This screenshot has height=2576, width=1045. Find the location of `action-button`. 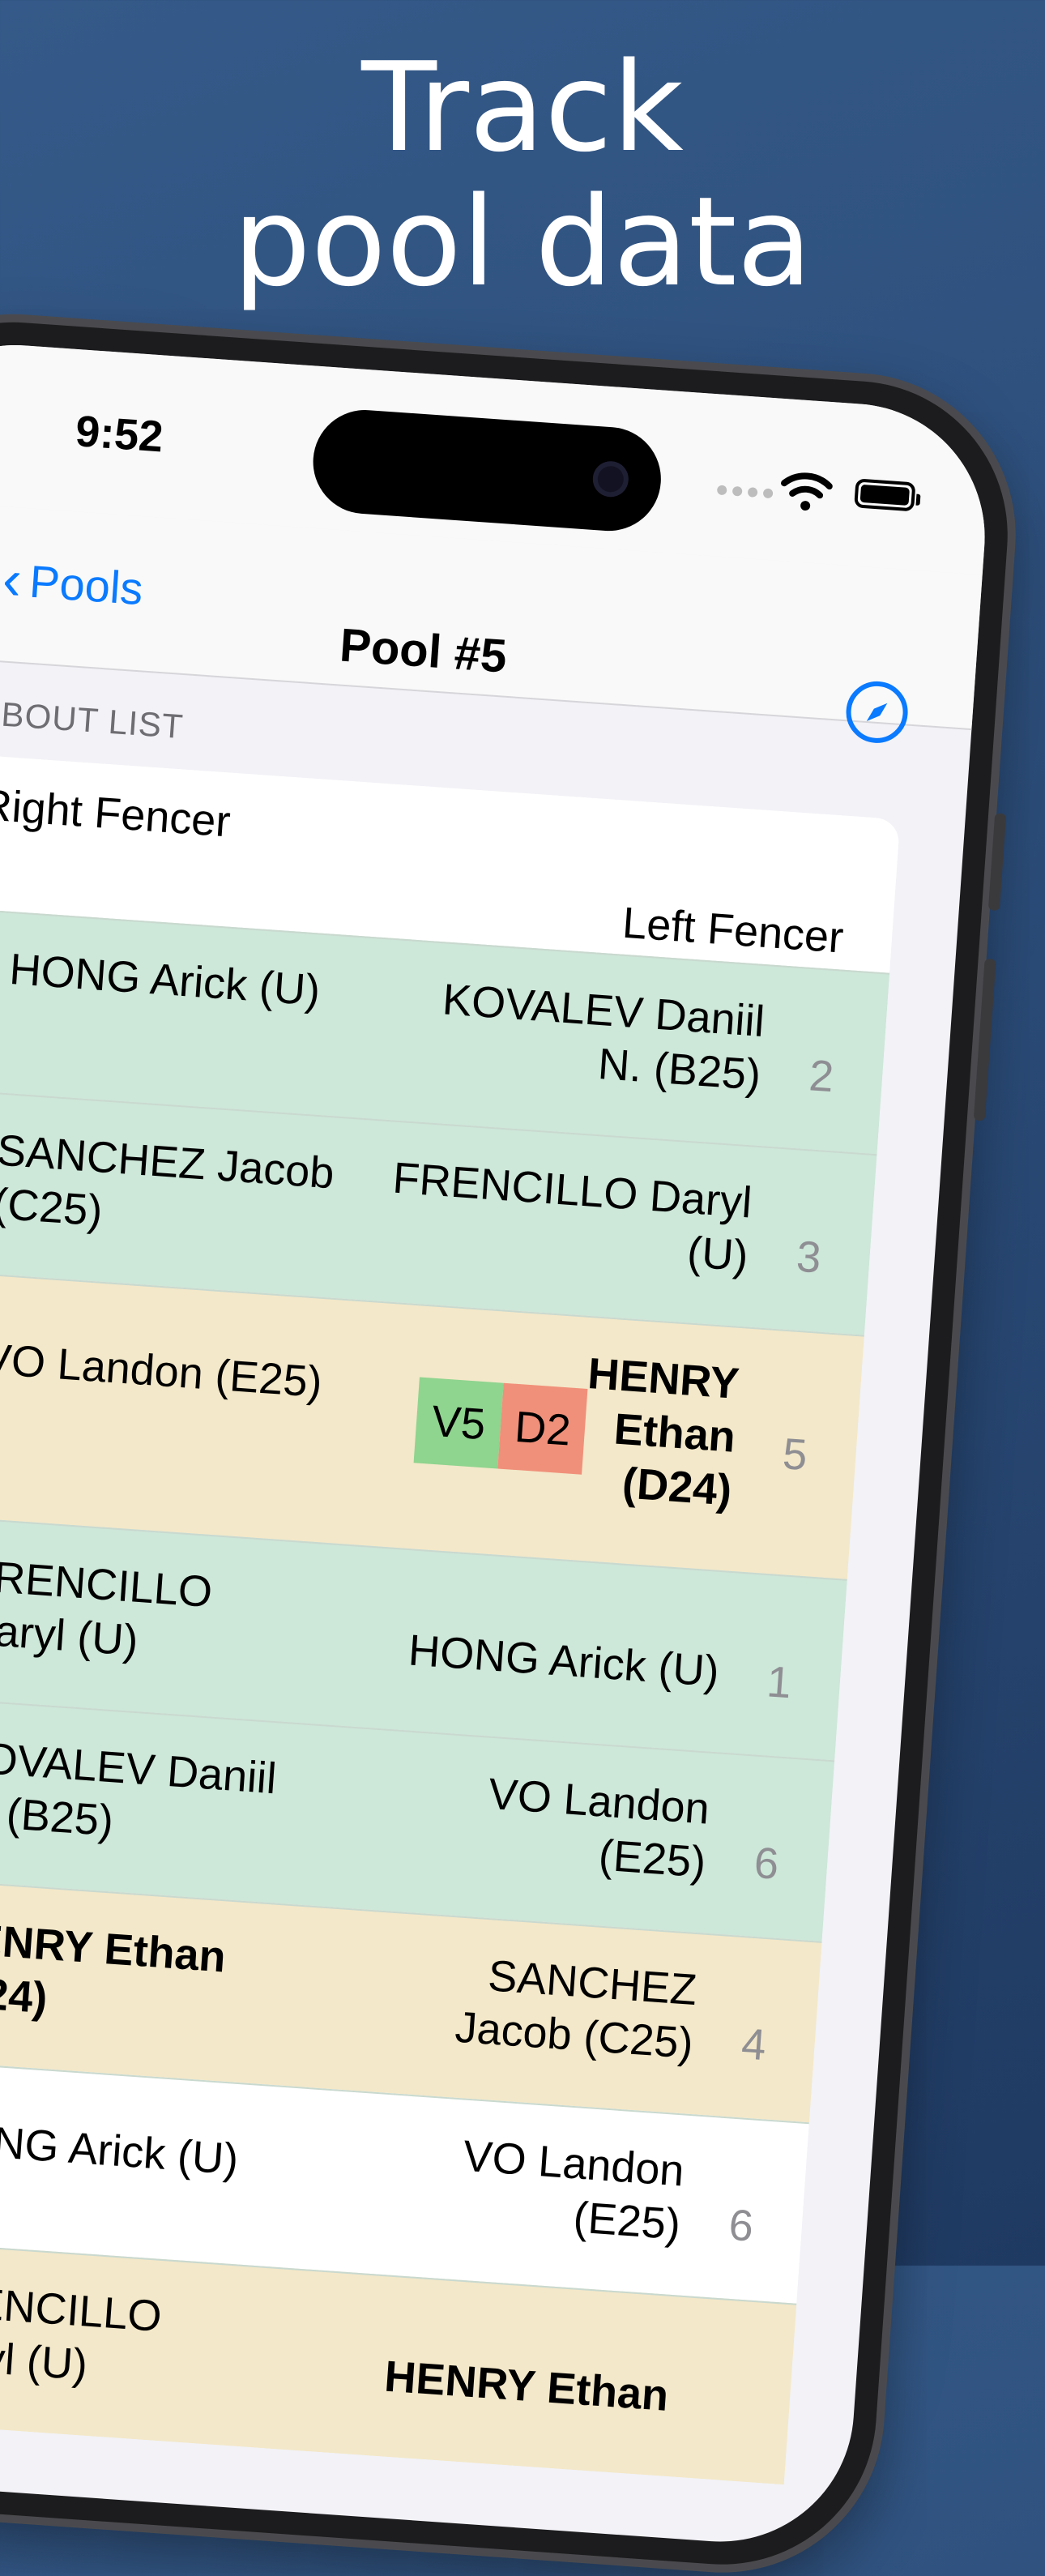

action-button is located at coordinates (997, 862).